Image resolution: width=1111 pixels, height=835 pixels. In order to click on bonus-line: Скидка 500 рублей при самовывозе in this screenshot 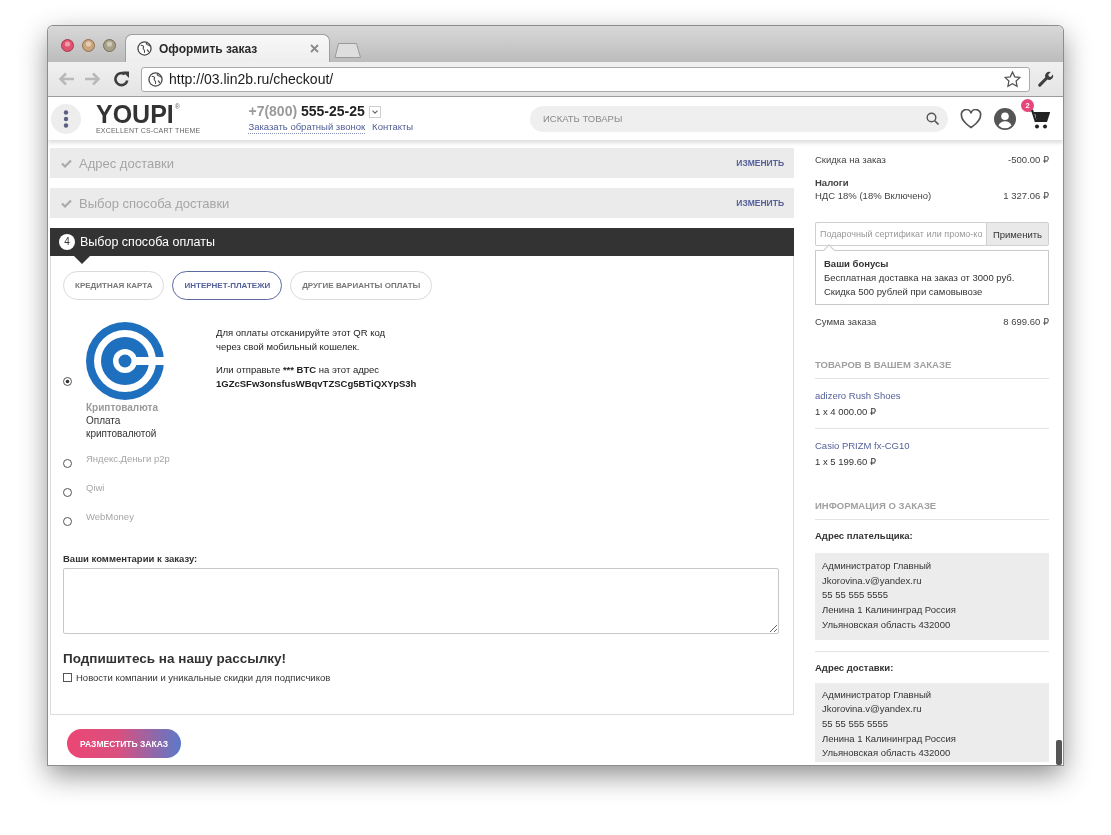, I will do `click(904, 292)`.